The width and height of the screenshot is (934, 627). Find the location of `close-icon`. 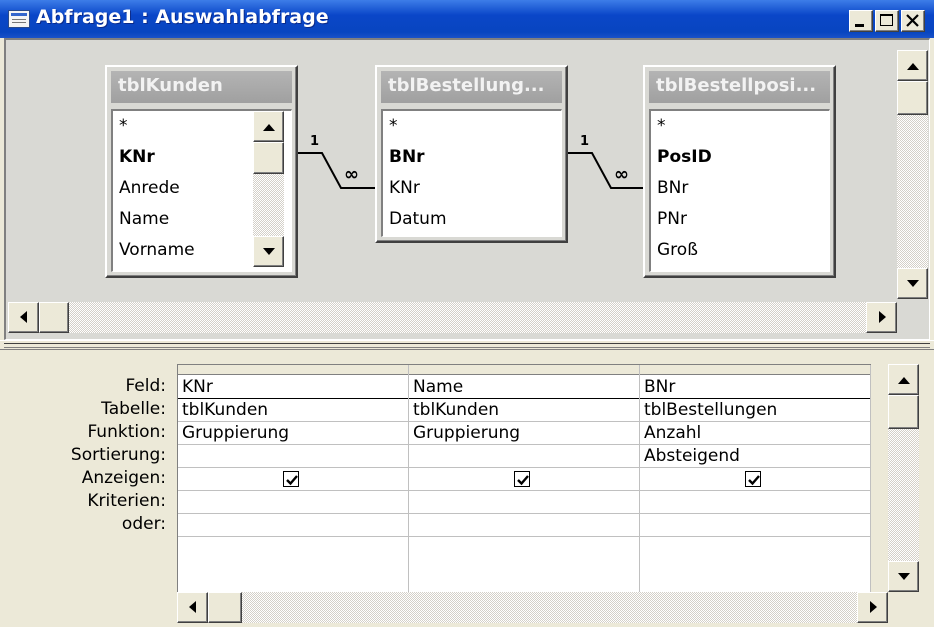

close-icon is located at coordinates (912, 20).